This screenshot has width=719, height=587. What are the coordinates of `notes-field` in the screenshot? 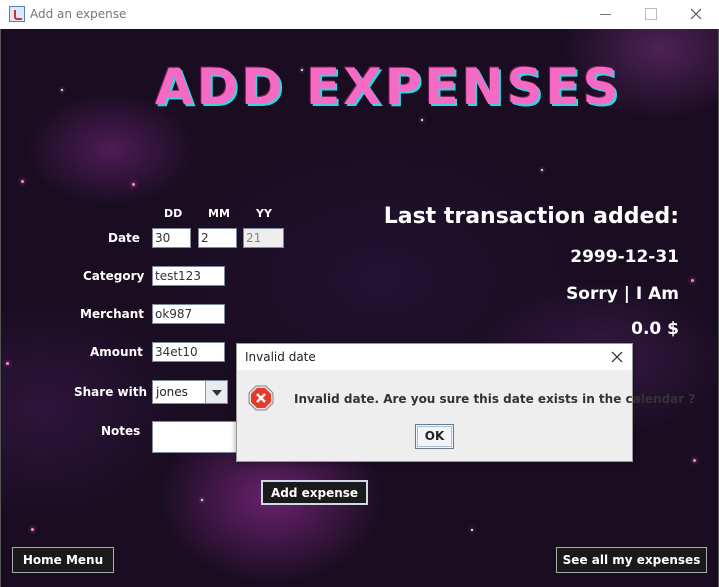 It's located at (197, 437).